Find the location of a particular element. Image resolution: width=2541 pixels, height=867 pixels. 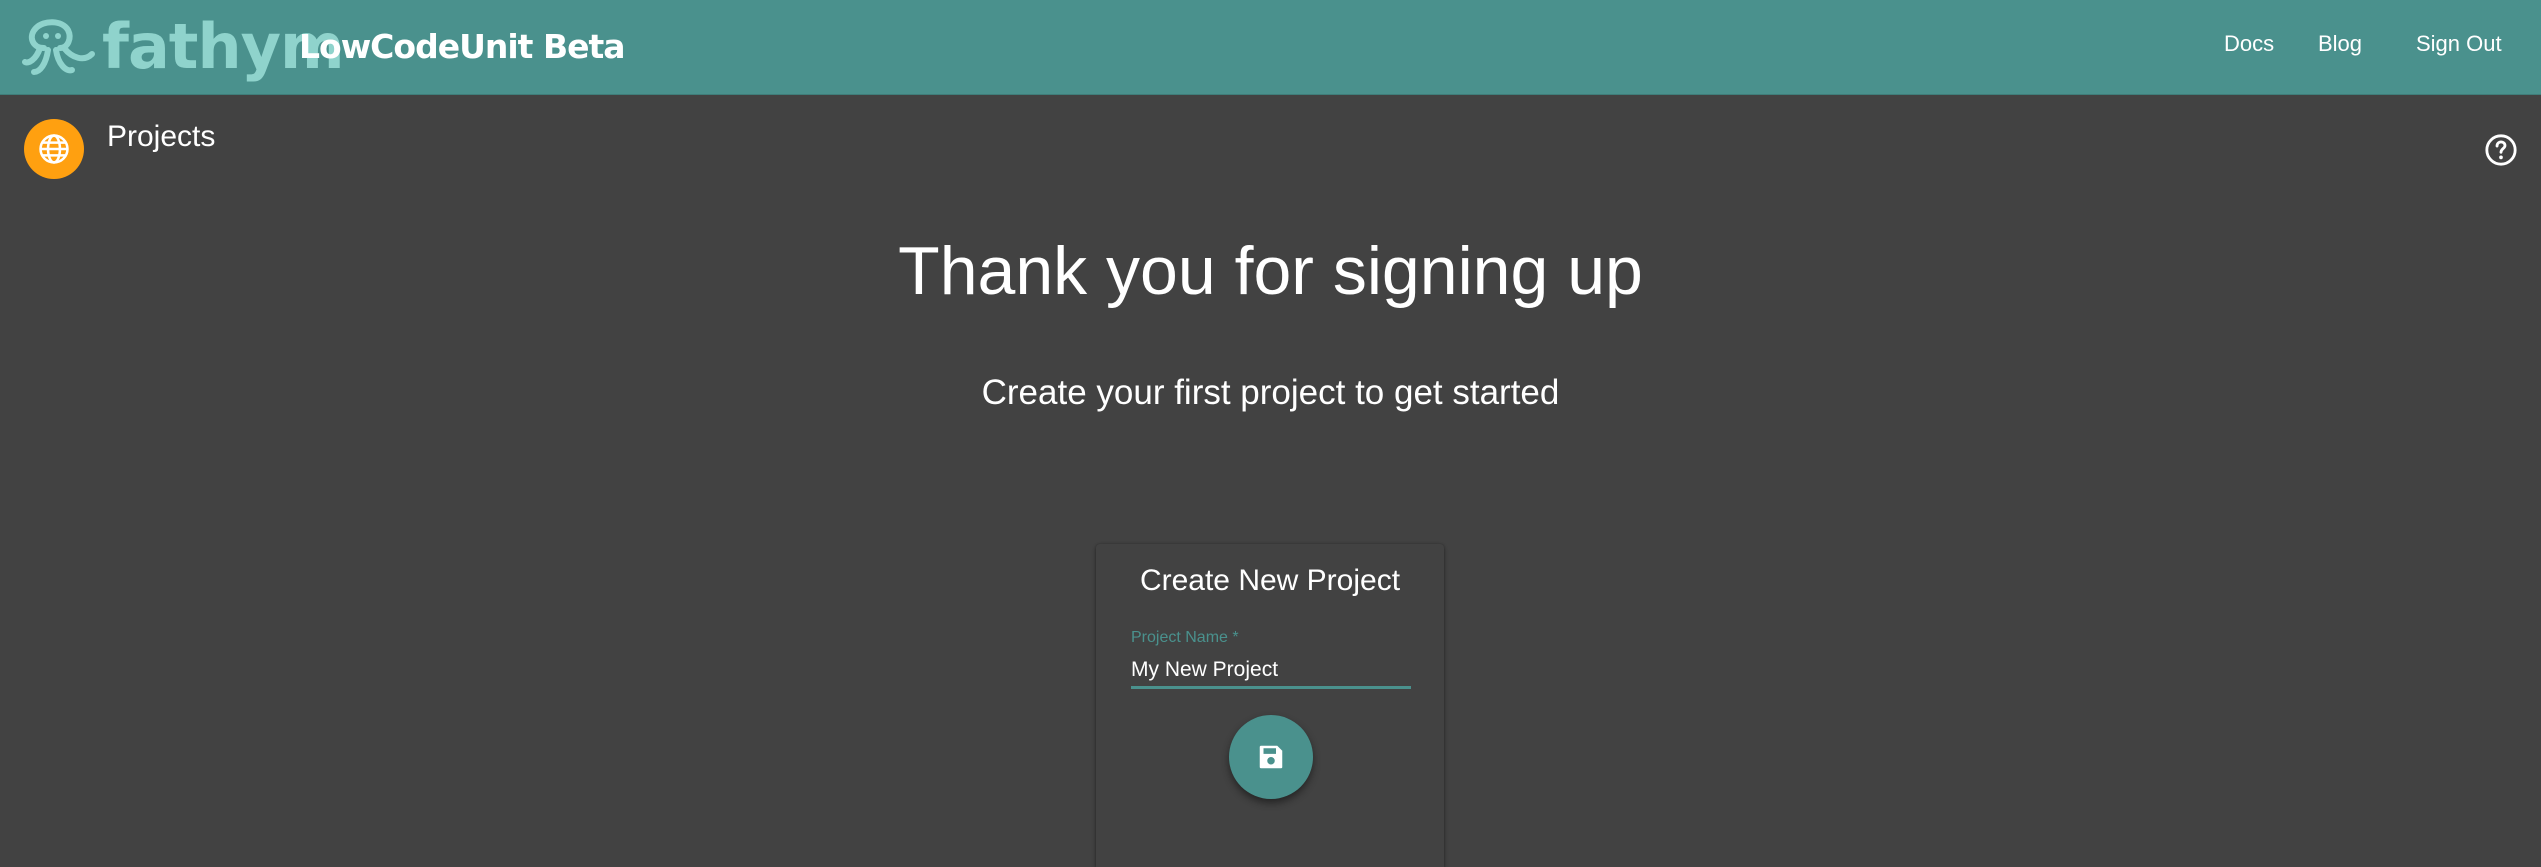

globe-icon is located at coordinates (54, 149).